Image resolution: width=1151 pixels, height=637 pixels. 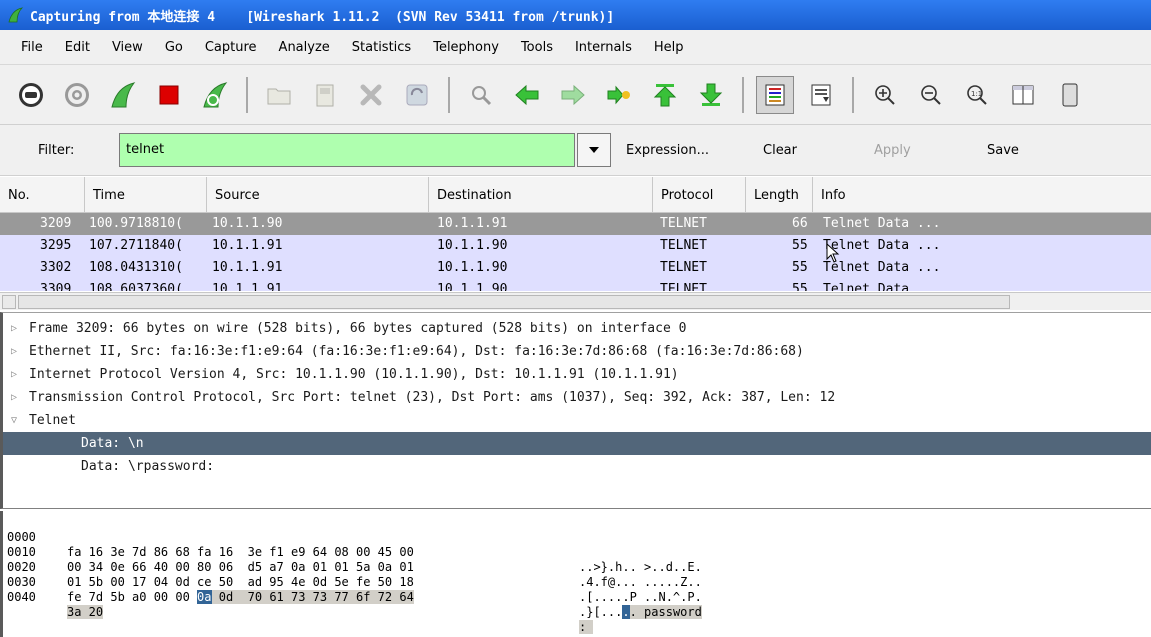 What do you see at coordinates (31, 95) in the screenshot?
I see `interfaces-icon` at bounding box center [31, 95].